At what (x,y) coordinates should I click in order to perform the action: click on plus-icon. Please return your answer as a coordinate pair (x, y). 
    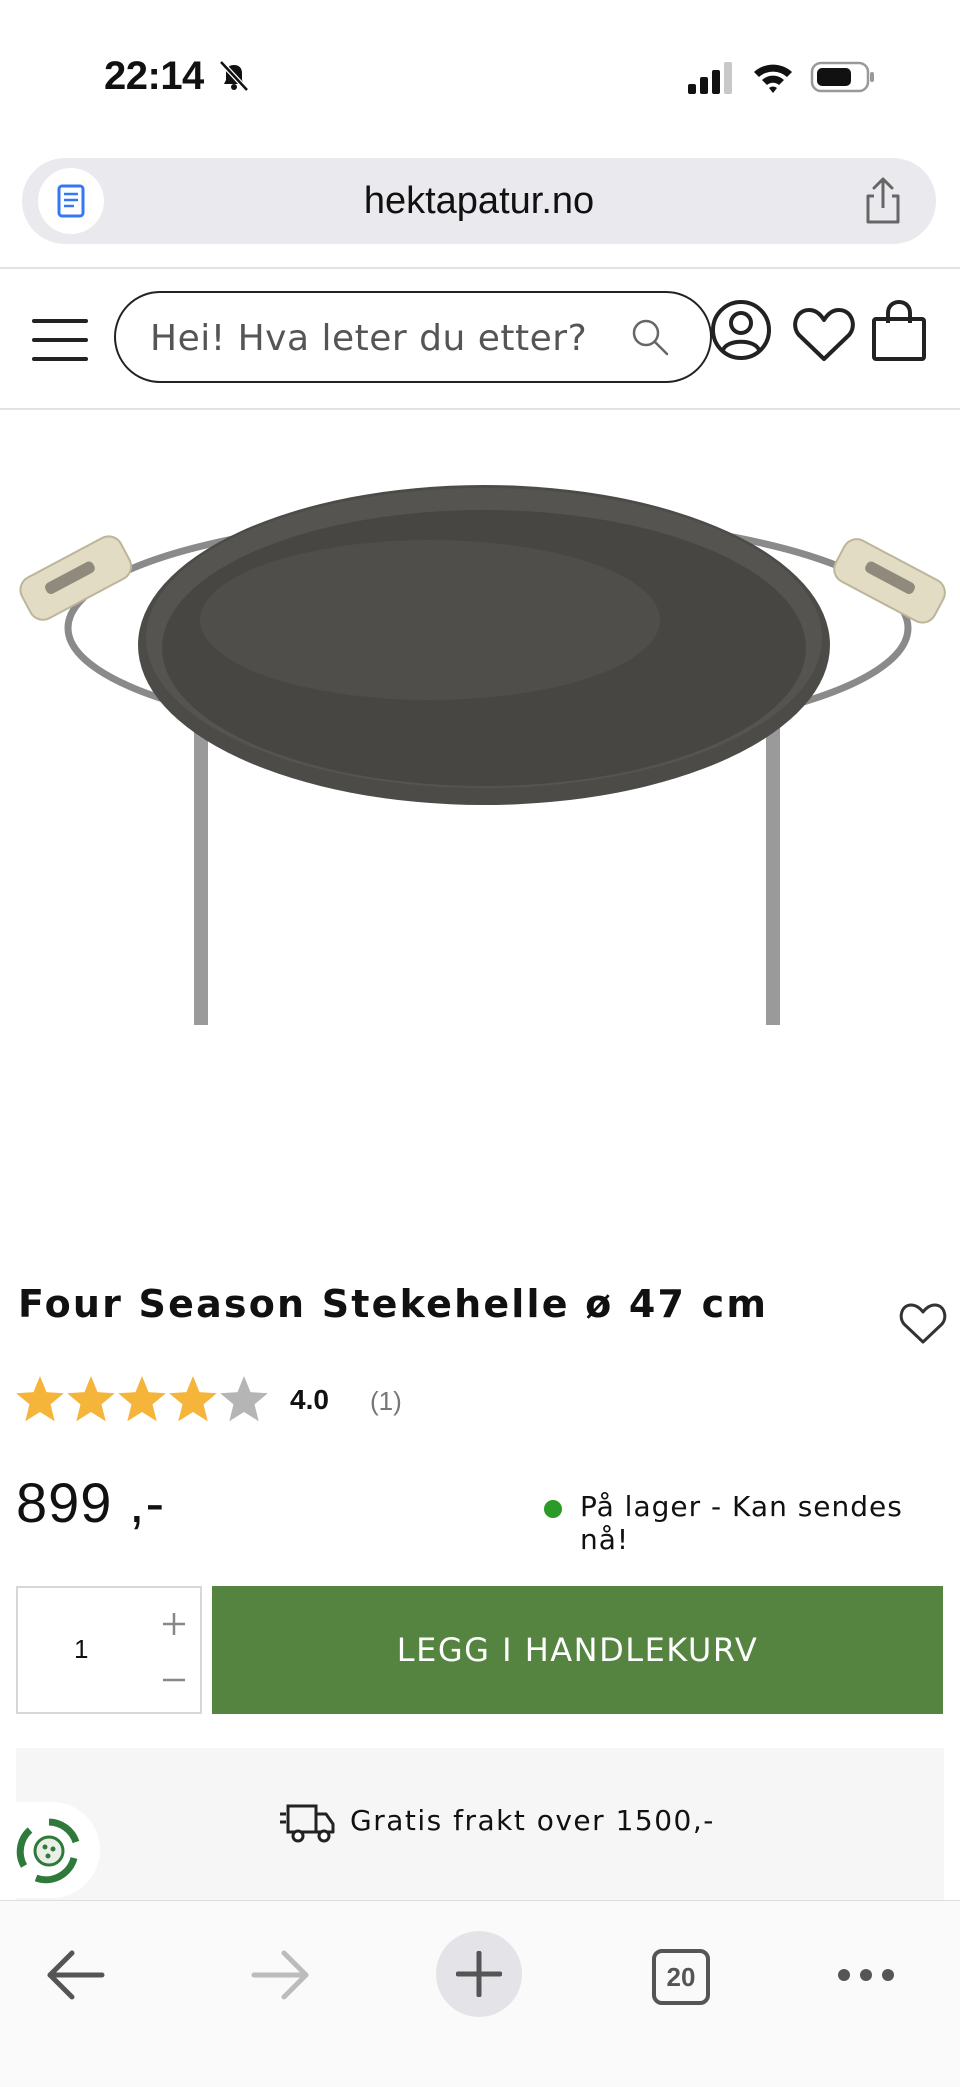
    Looking at the image, I should click on (174, 1624).